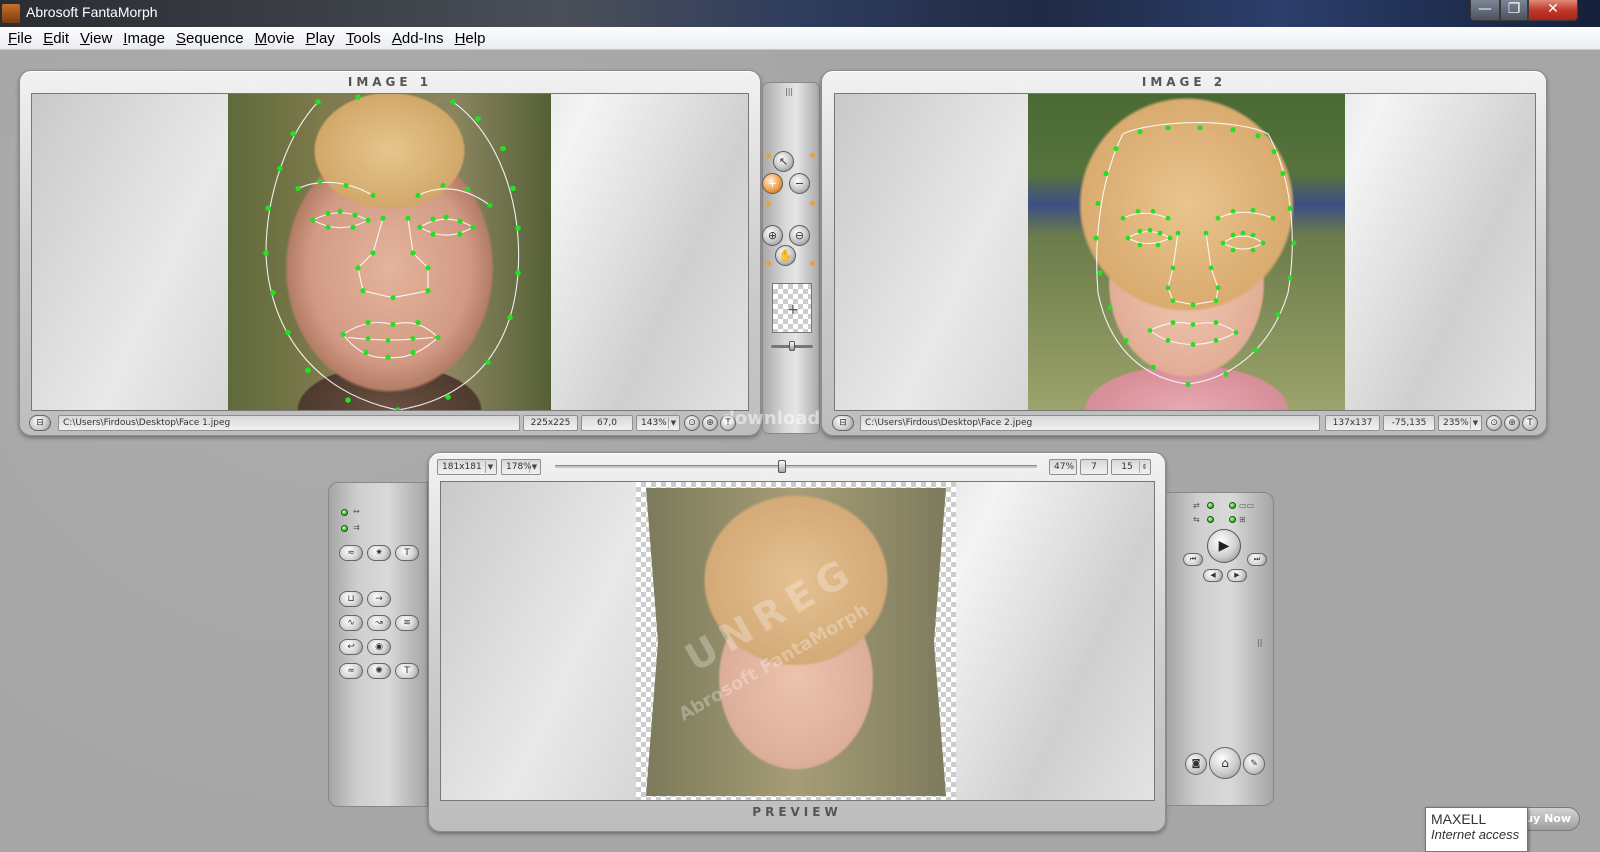 This screenshot has height=852, width=1600. What do you see at coordinates (356, 527) in the screenshot?
I see `lines-icon: ⇉` at bounding box center [356, 527].